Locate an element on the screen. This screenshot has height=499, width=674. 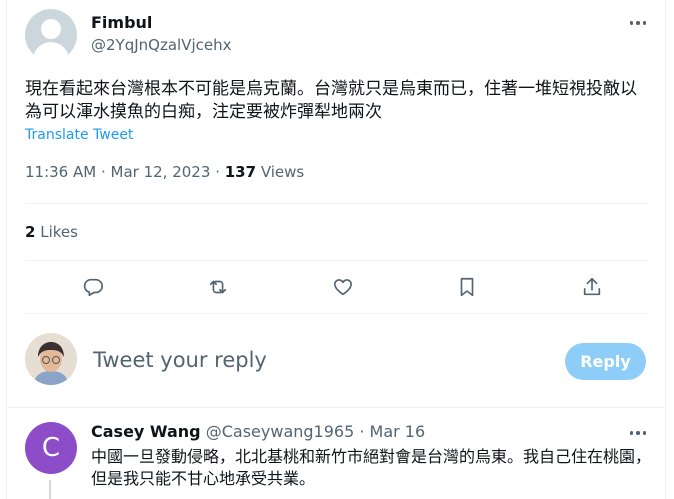
likes-stat: 2 Likes is located at coordinates (51, 232).